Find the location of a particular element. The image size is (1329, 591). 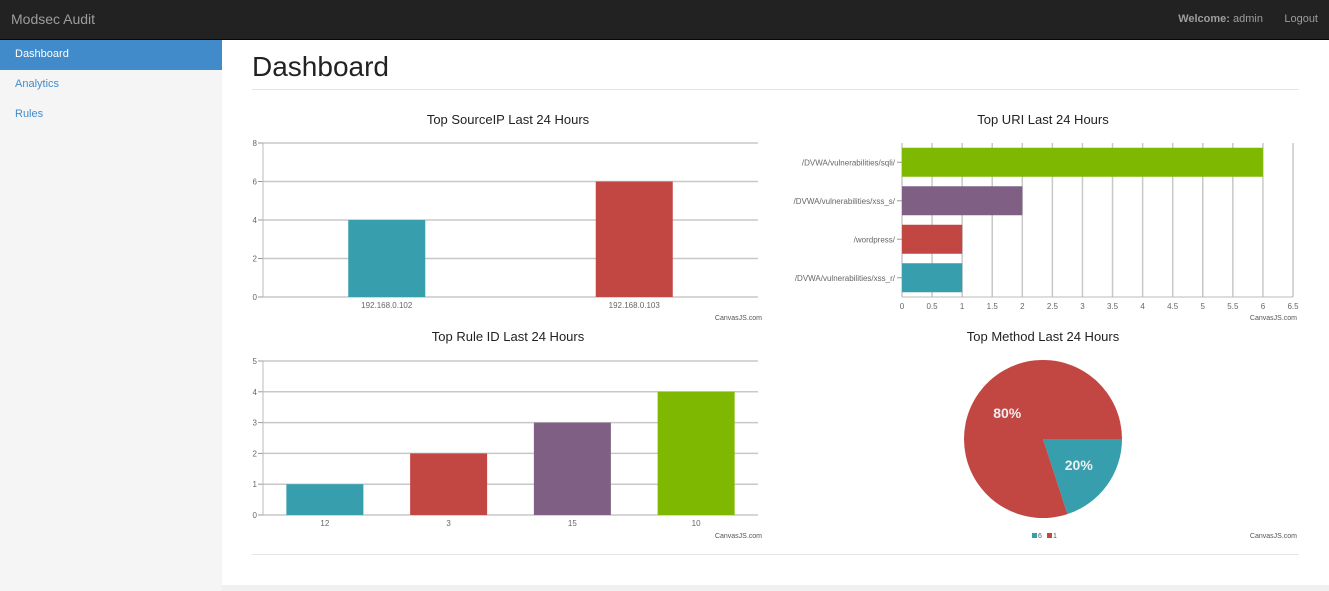

sidebar-item-dashboard: Dashboard is located at coordinates (111, 55).